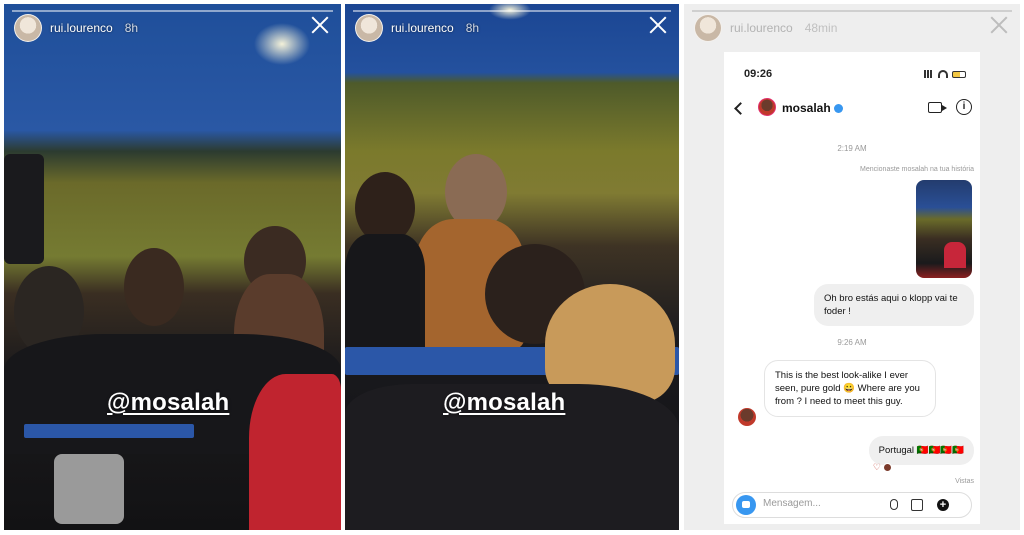 This screenshot has height=535, width=1024. What do you see at coordinates (964, 107) in the screenshot?
I see `info-icon: i` at bounding box center [964, 107].